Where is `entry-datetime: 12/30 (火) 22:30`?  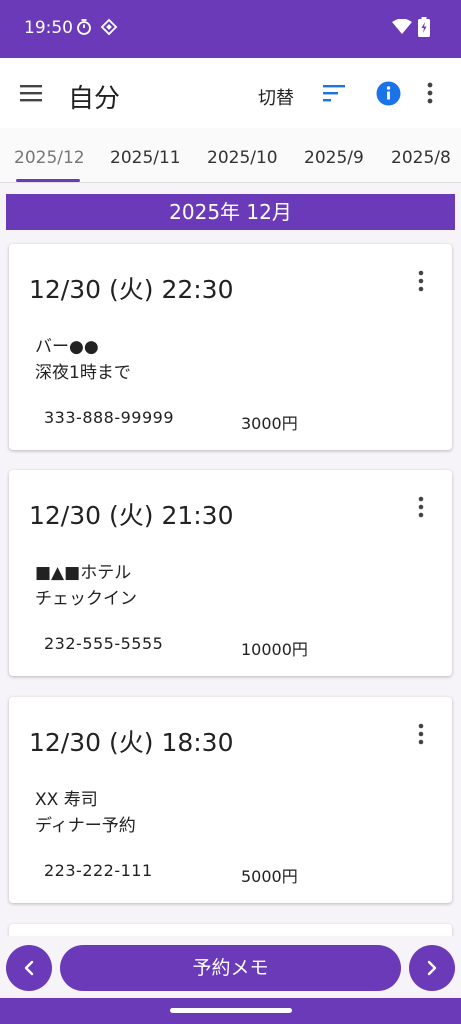 entry-datetime: 12/30 (火) 22:30 is located at coordinates (131, 289).